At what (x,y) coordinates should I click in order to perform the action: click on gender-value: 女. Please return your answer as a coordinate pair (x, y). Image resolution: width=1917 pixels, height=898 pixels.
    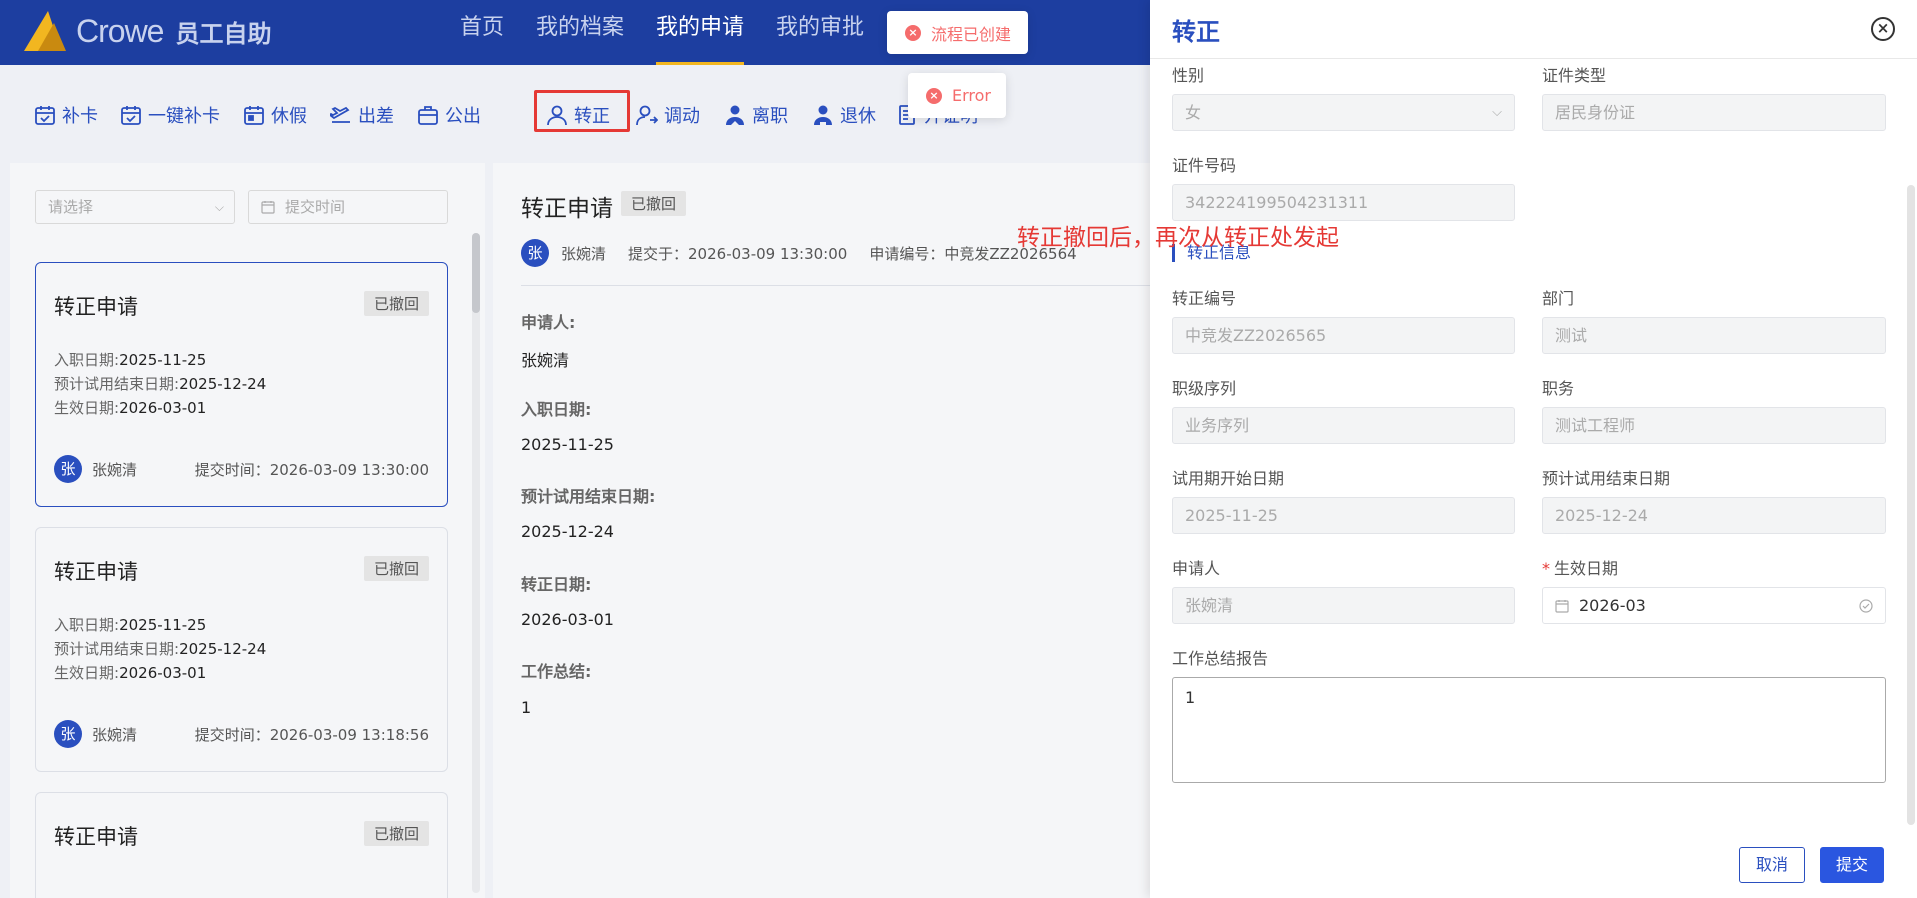
    Looking at the image, I should click on (1193, 112).